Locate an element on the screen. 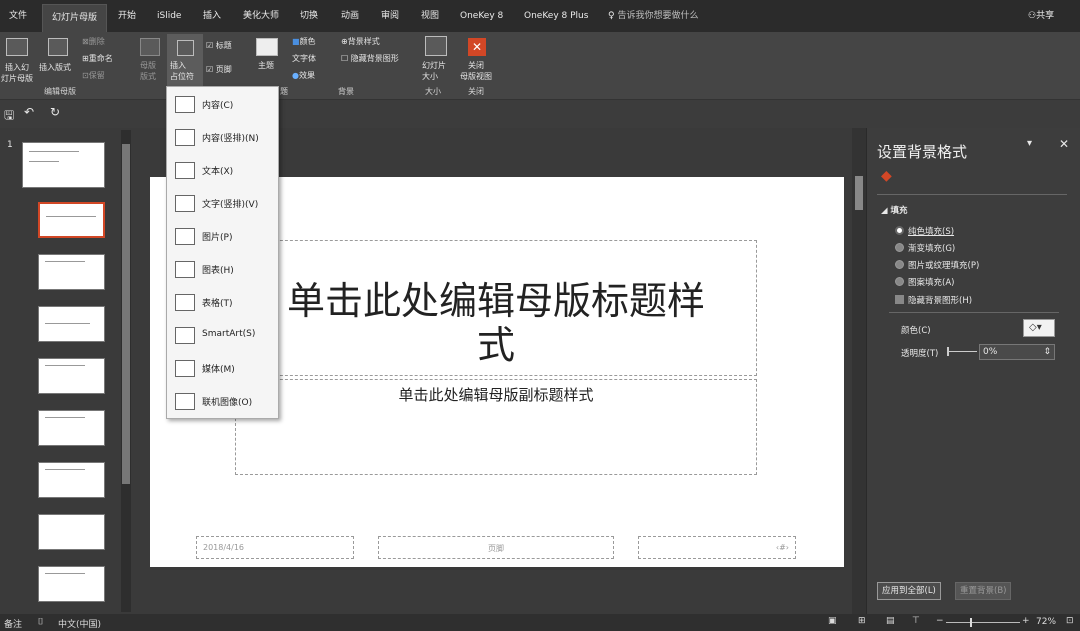  theme-button: 主题 is located at coordinates (266, 65).